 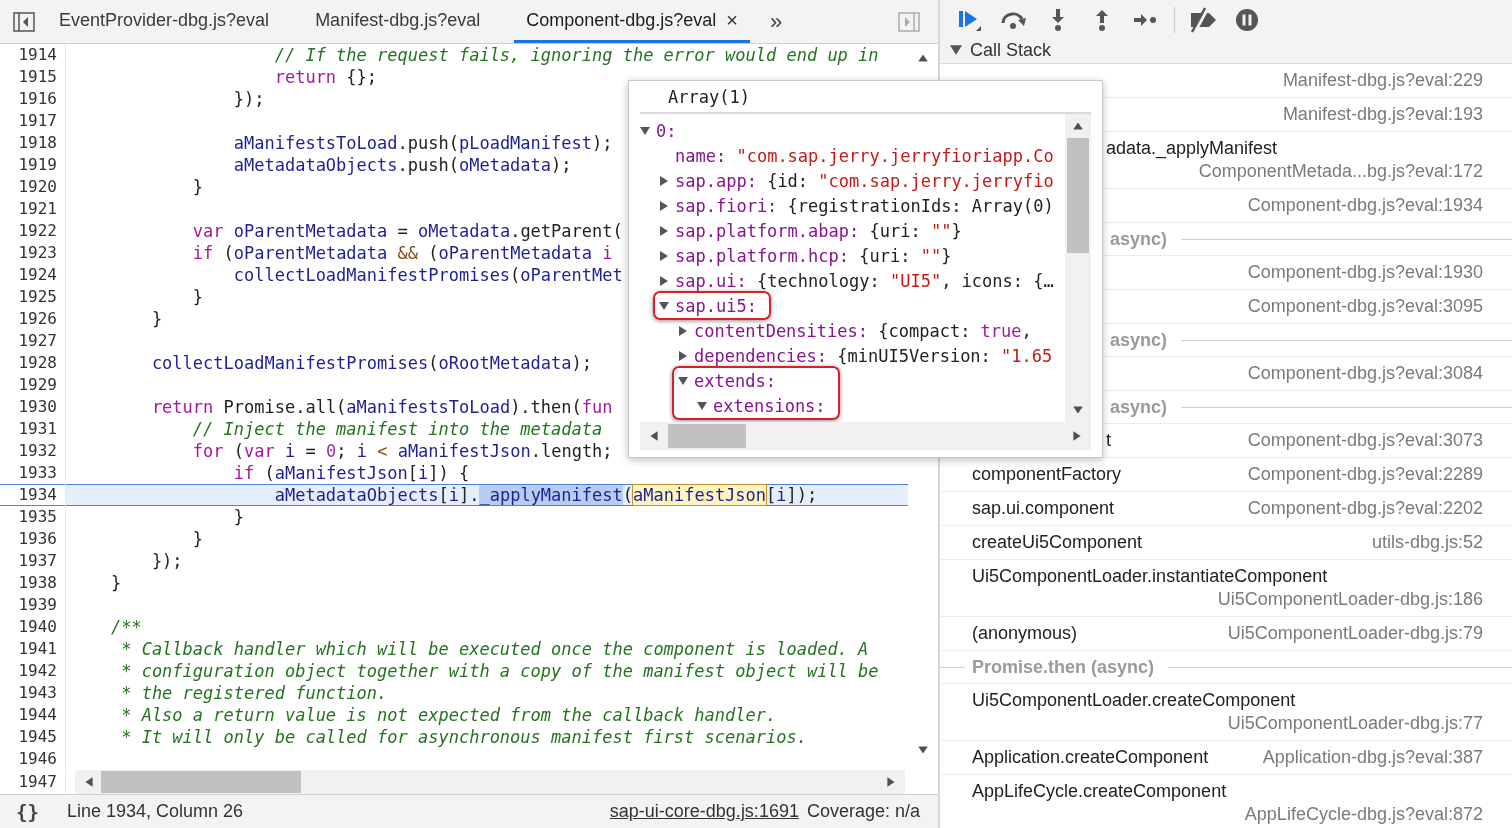 I want to click on code-line: });, so click(x=248, y=99).